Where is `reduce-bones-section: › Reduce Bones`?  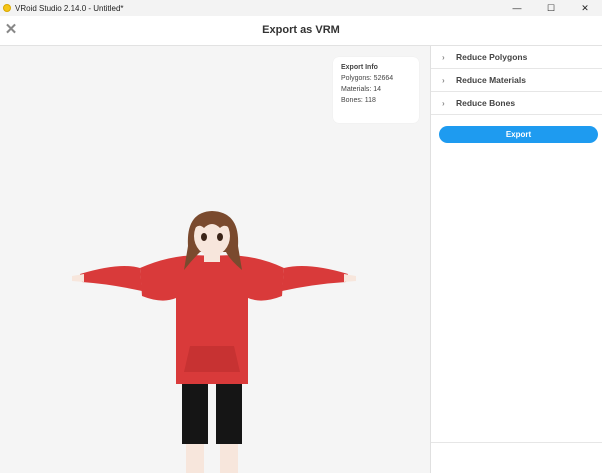 reduce-bones-section: › Reduce Bones is located at coordinates (516, 103).